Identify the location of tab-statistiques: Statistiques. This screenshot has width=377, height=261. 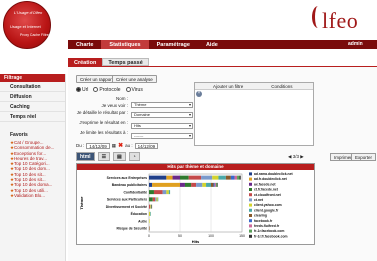
(125, 44).